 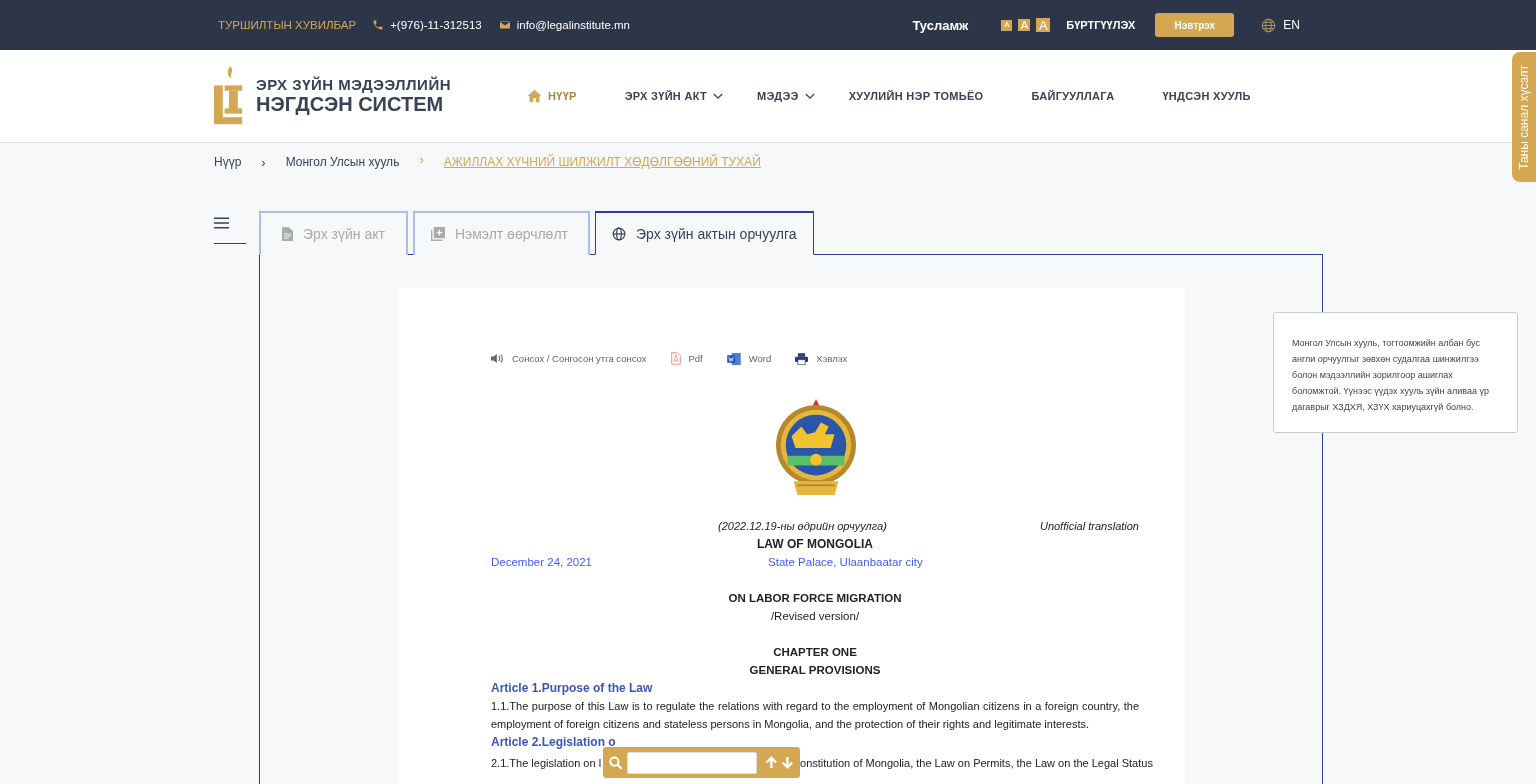 I want to click on logo-title: ЭРХ ЗҮЙН МЭДЭЭЛЛИЙН, so click(x=353, y=84).